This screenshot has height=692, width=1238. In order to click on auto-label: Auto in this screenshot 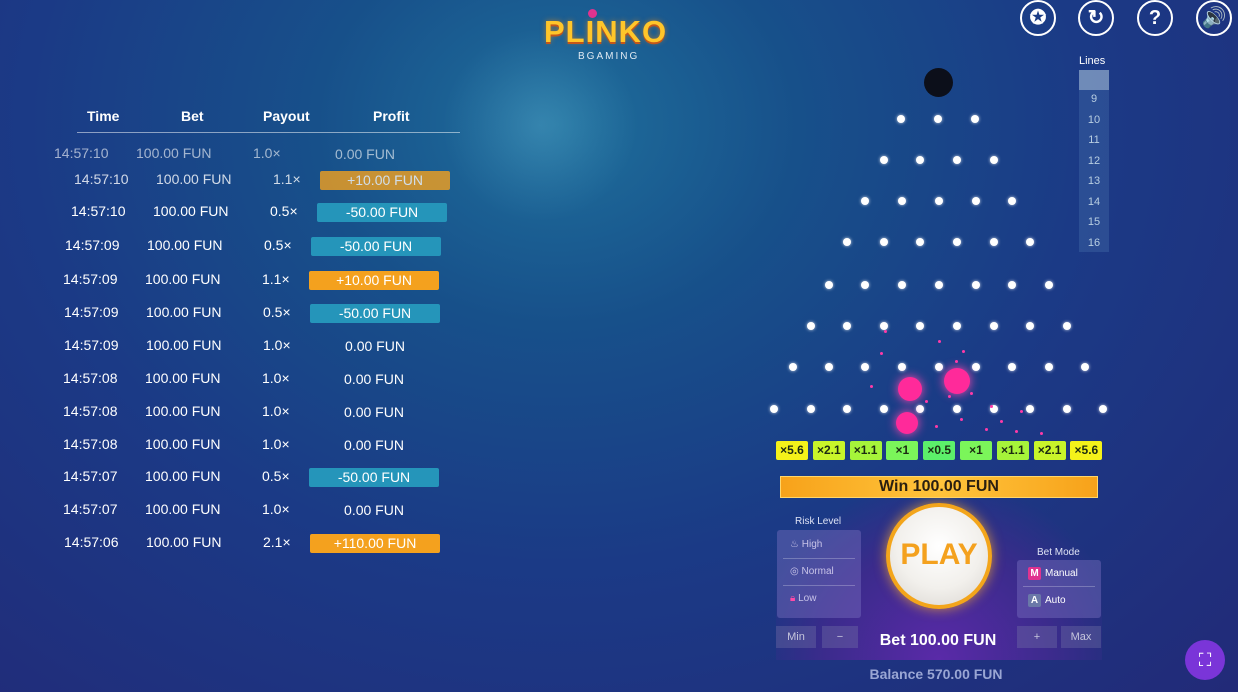, I will do `click(1055, 600)`.